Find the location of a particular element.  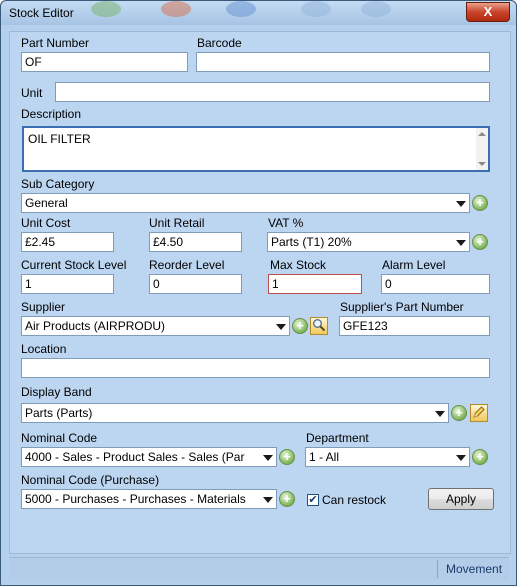

supplier-part-number-input: GFE123 is located at coordinates (414, 326).